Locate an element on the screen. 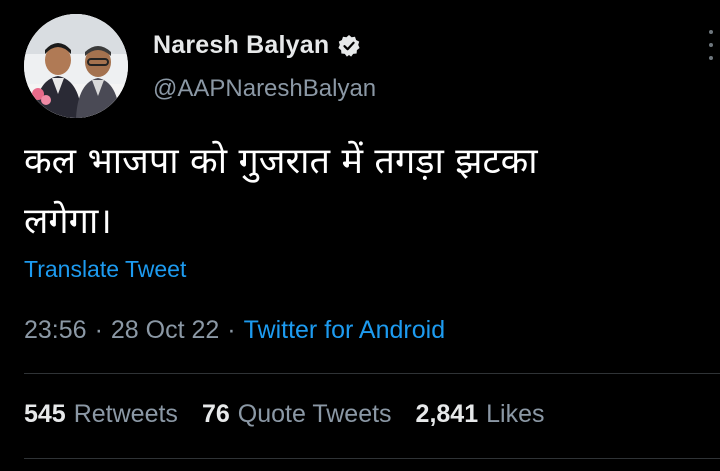  tweet-text-line: लगेगा। is located at coordinates (68, 221).